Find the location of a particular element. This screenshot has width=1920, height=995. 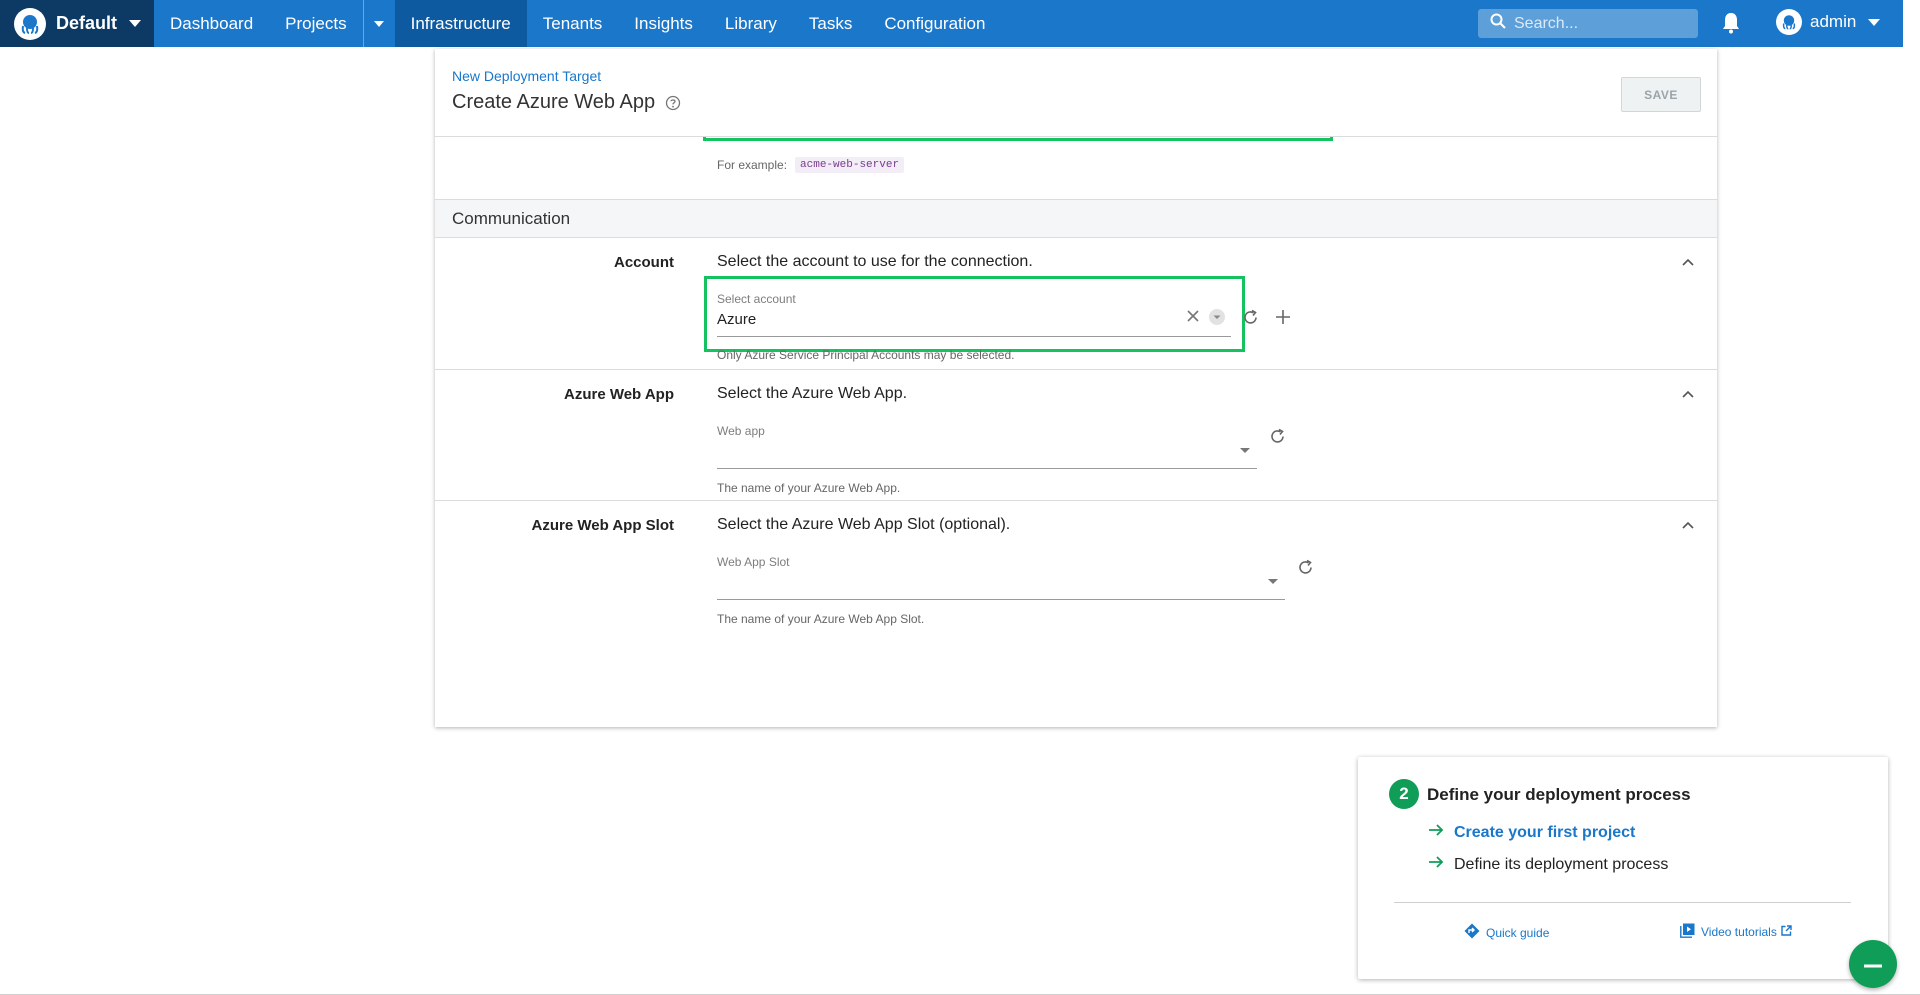

search-input is located at coordinates (1604, 23).